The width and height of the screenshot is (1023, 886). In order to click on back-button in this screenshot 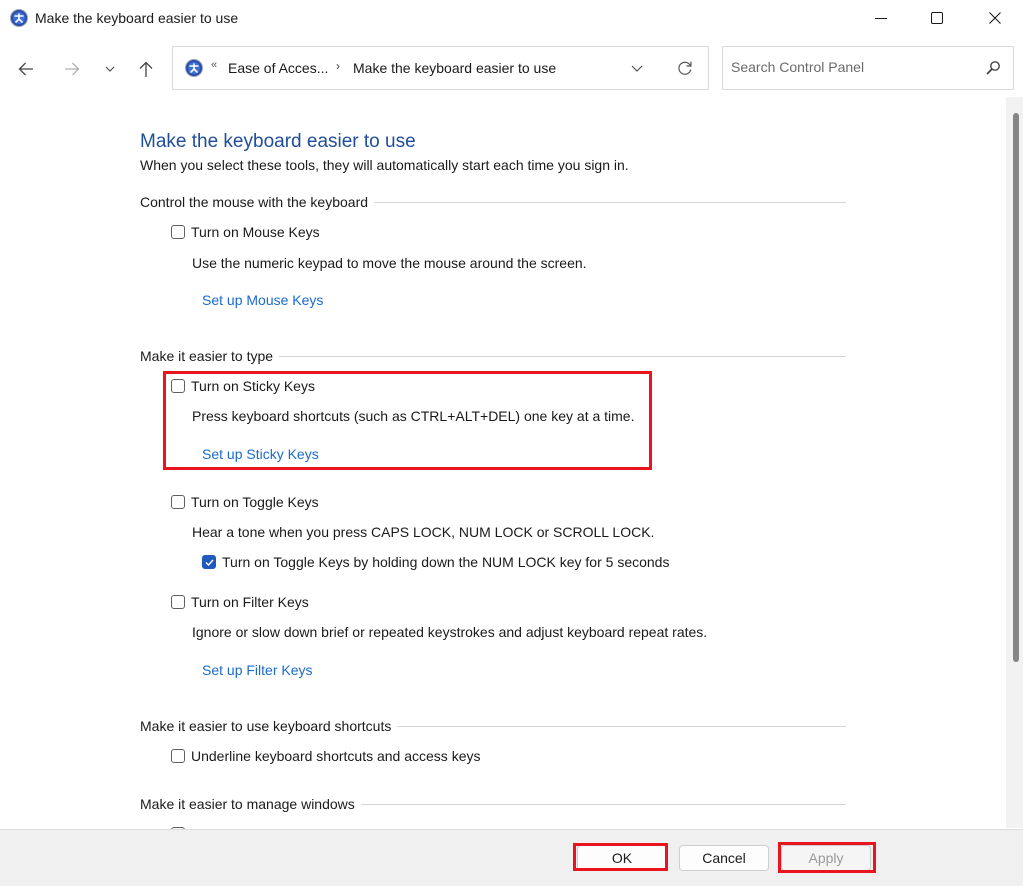, I will do `click(26, 69)`.